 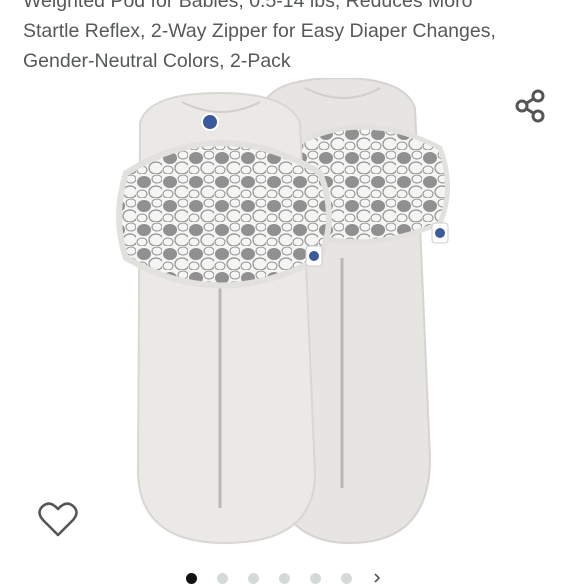 I want to click on share-button, so click(x=530, y=106).